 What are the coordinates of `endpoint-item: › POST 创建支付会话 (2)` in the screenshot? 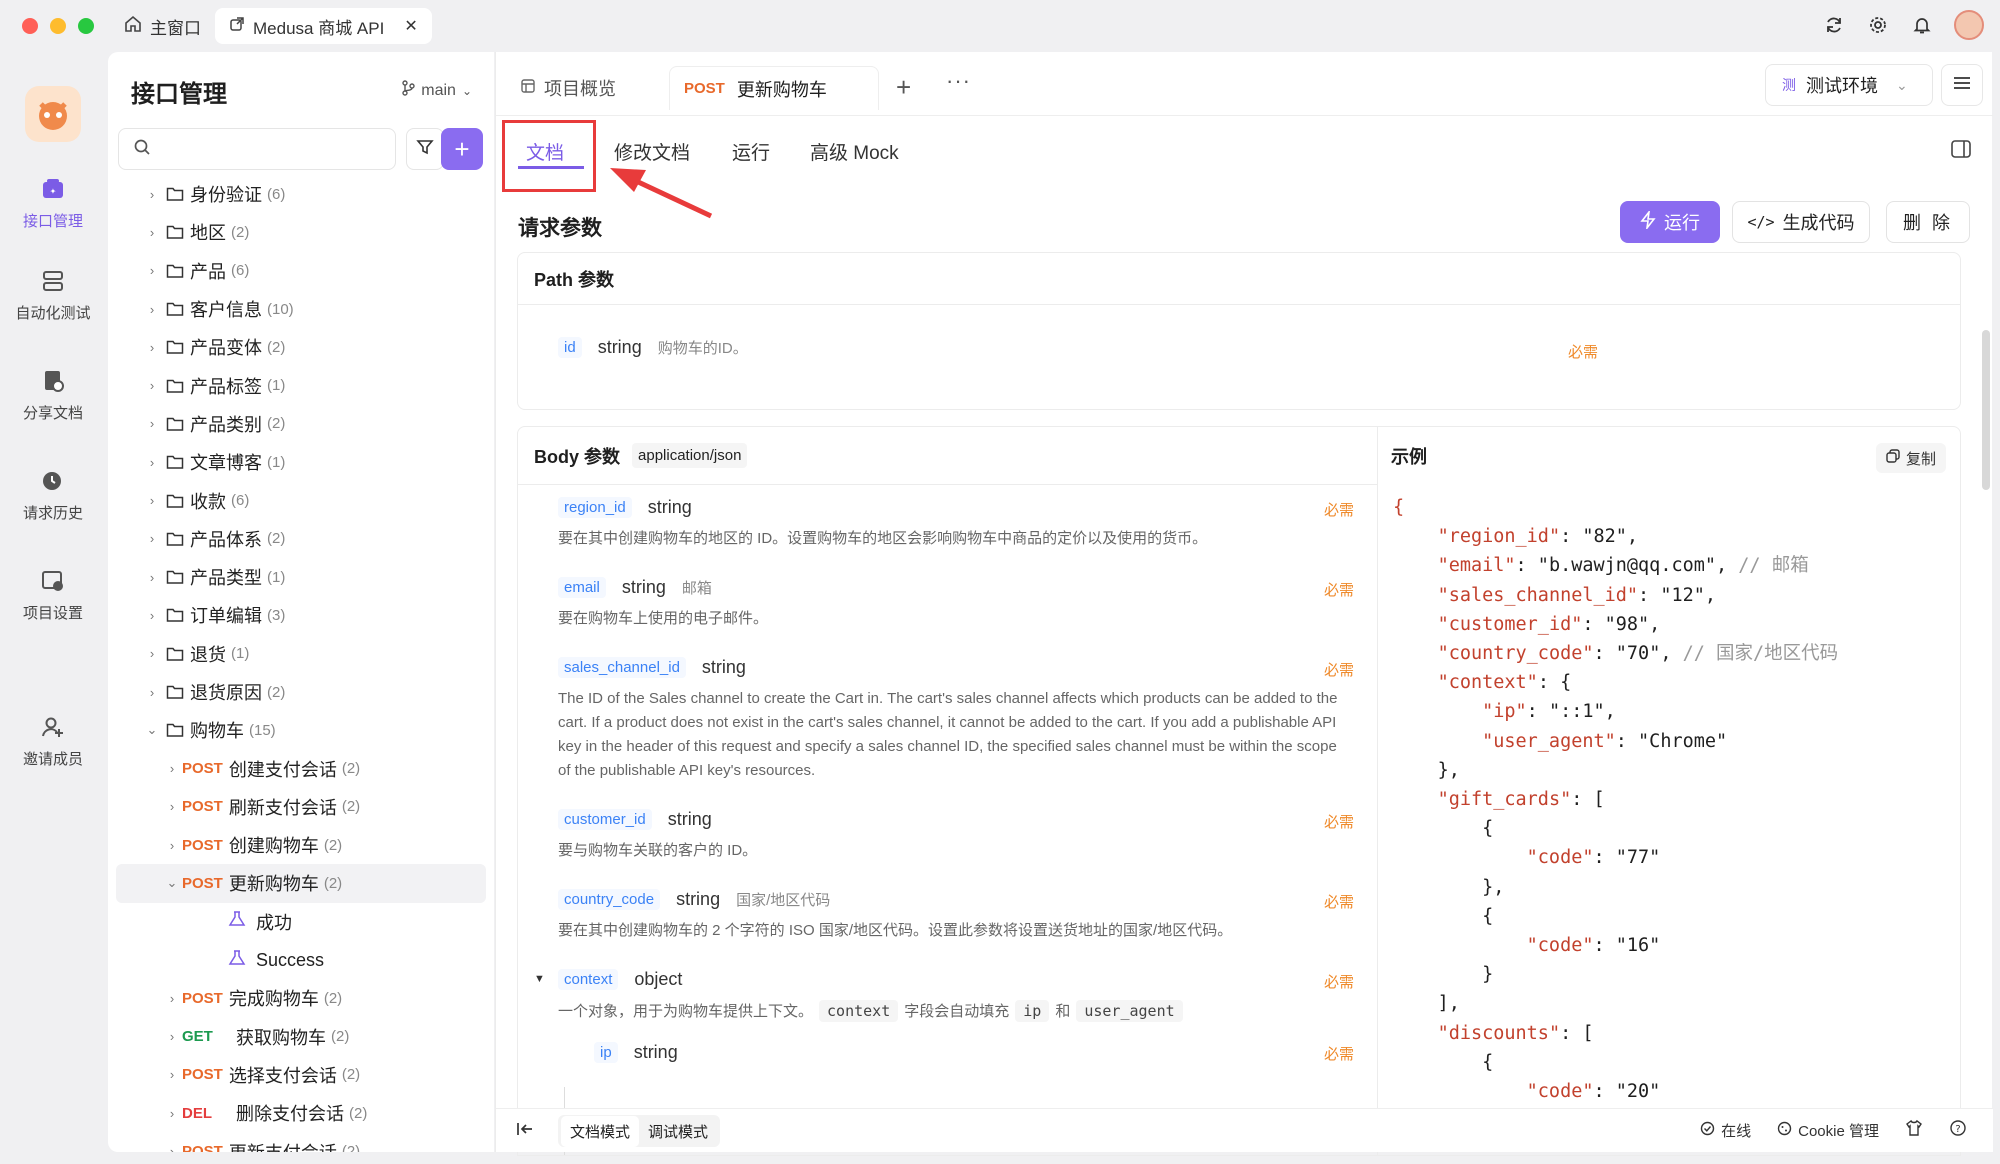 It's located at (301, 768).